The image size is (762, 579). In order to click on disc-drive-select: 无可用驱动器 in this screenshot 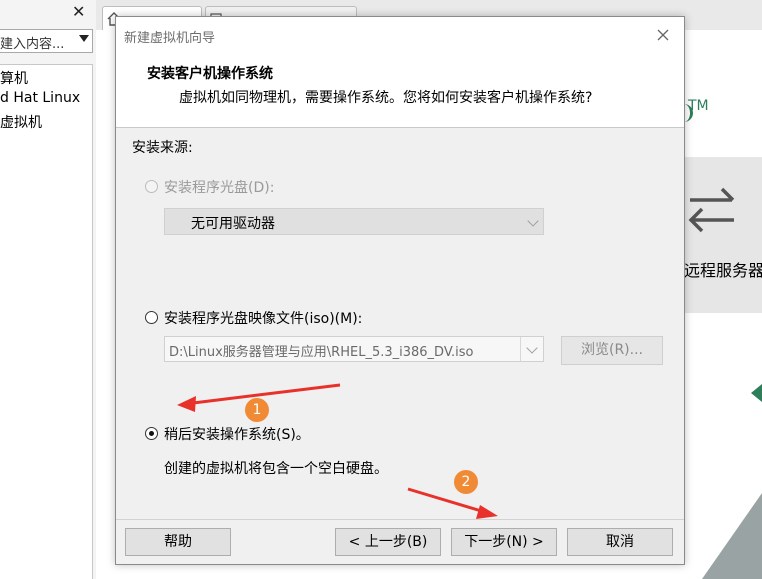, I will do `click(354, 221)`.